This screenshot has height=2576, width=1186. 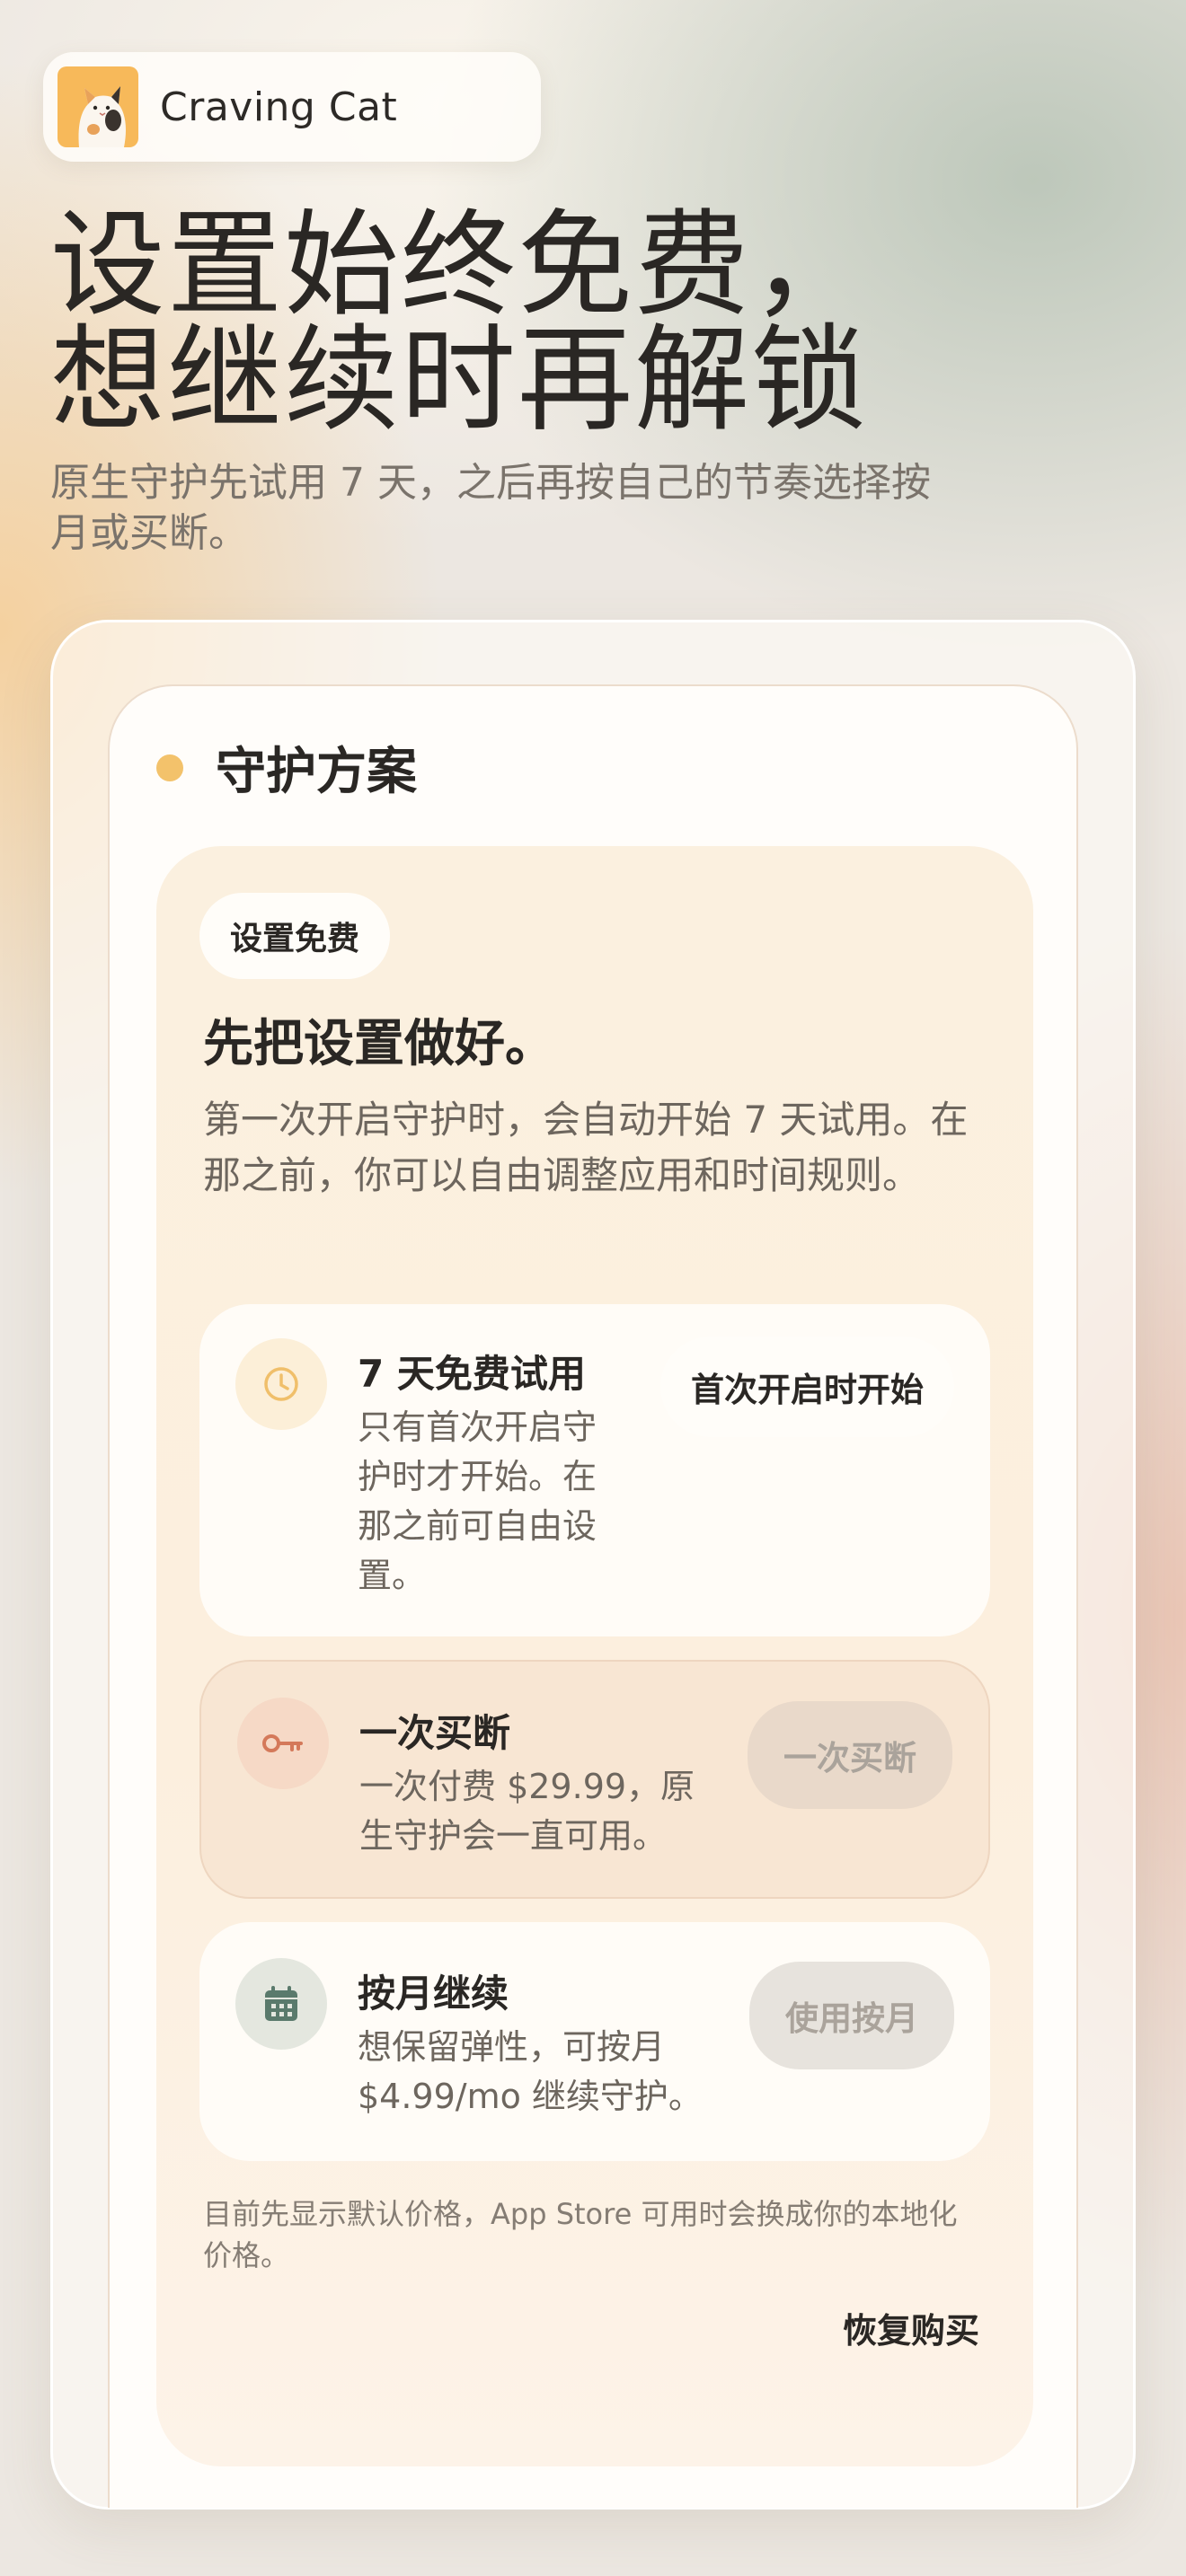 I want to click on calendar-icon, so click(x=281, y=2004).